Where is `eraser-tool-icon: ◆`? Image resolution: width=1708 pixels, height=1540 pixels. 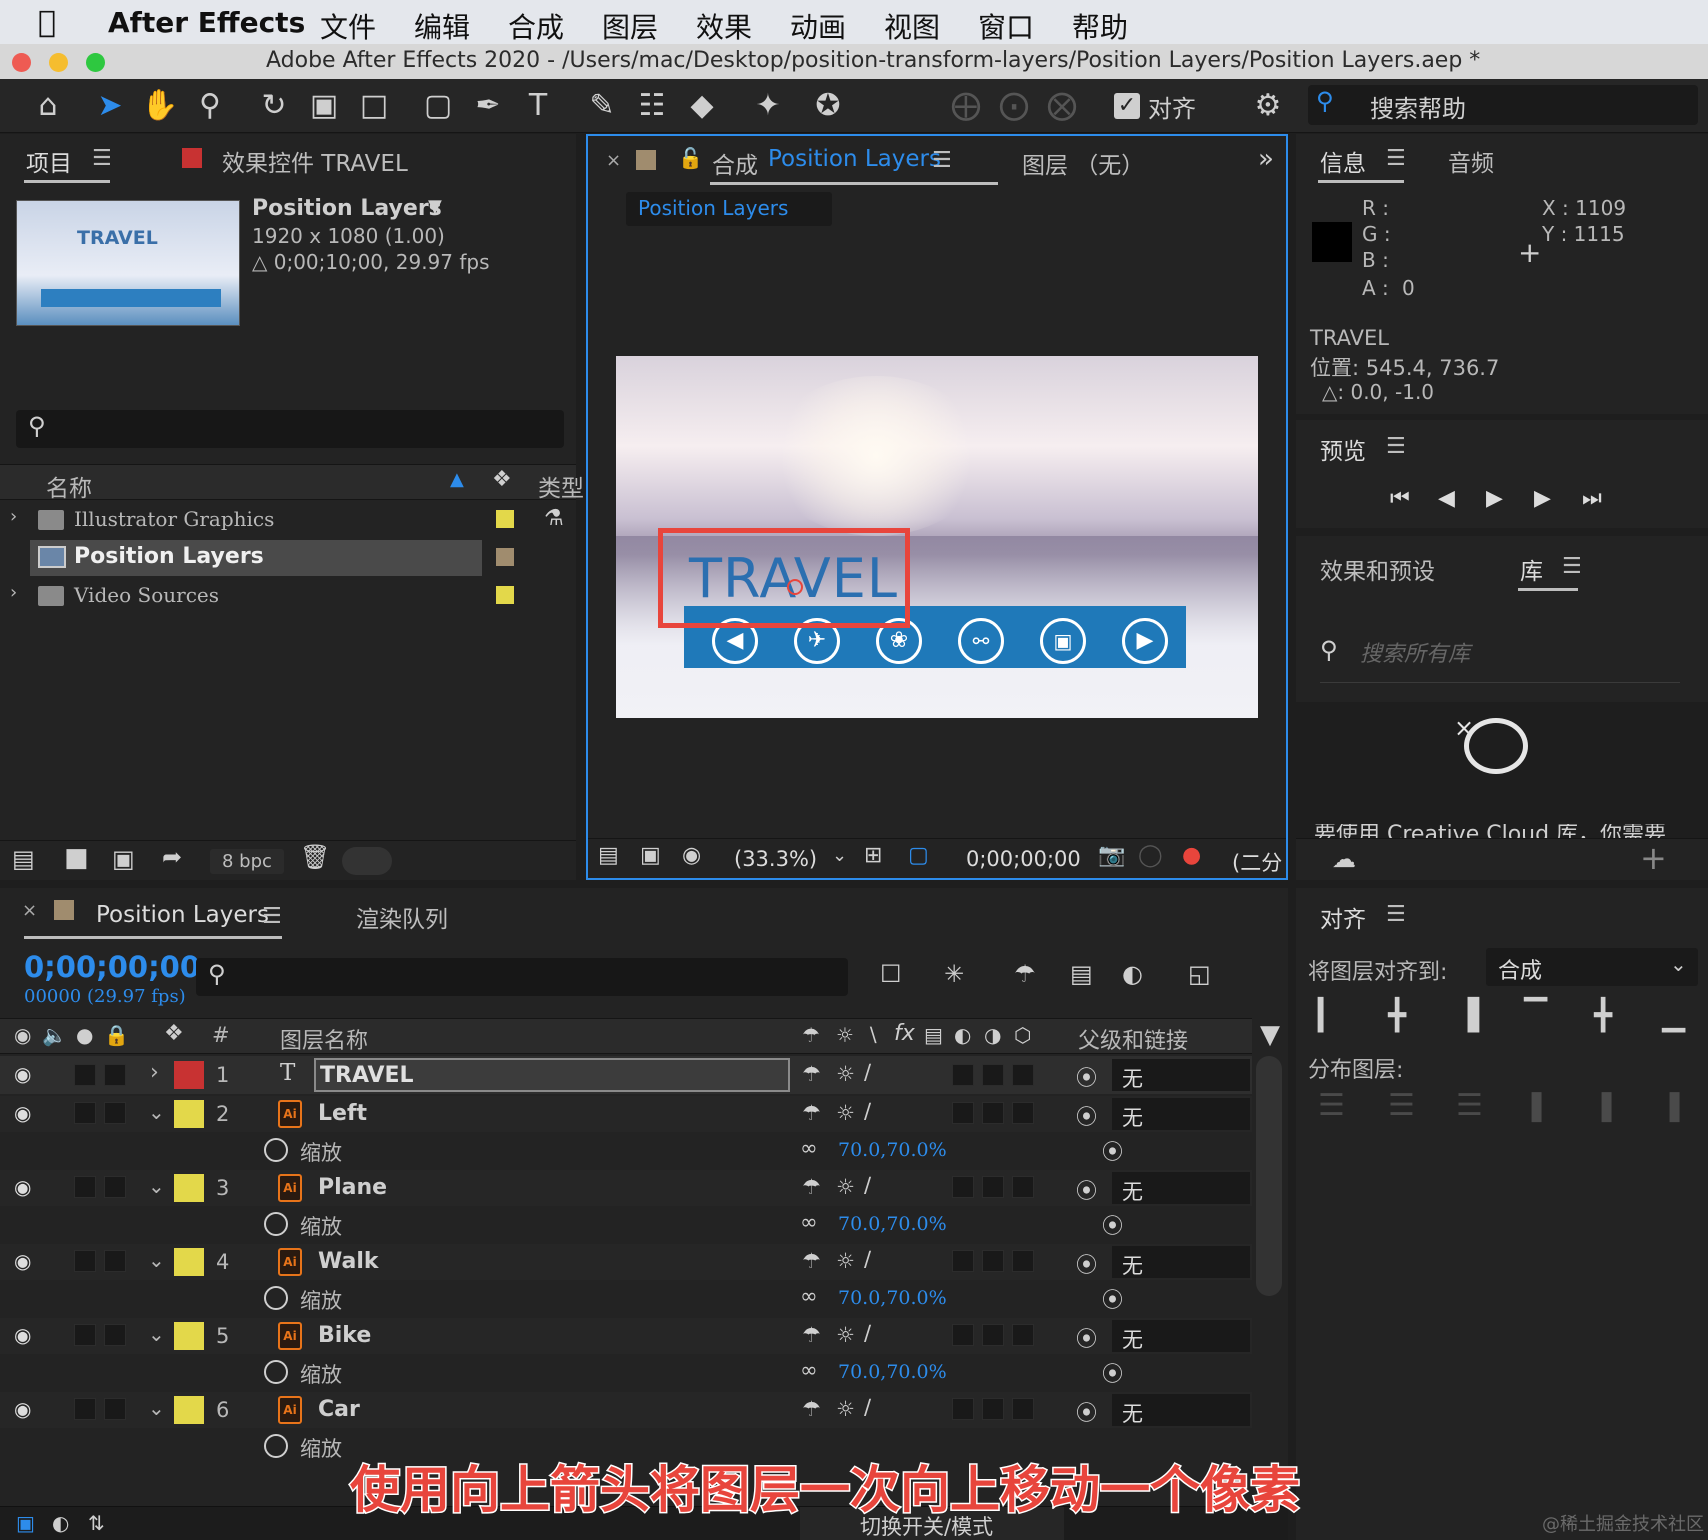
eraser-tool-icon: ◆ is located at coordinates (702, 105).